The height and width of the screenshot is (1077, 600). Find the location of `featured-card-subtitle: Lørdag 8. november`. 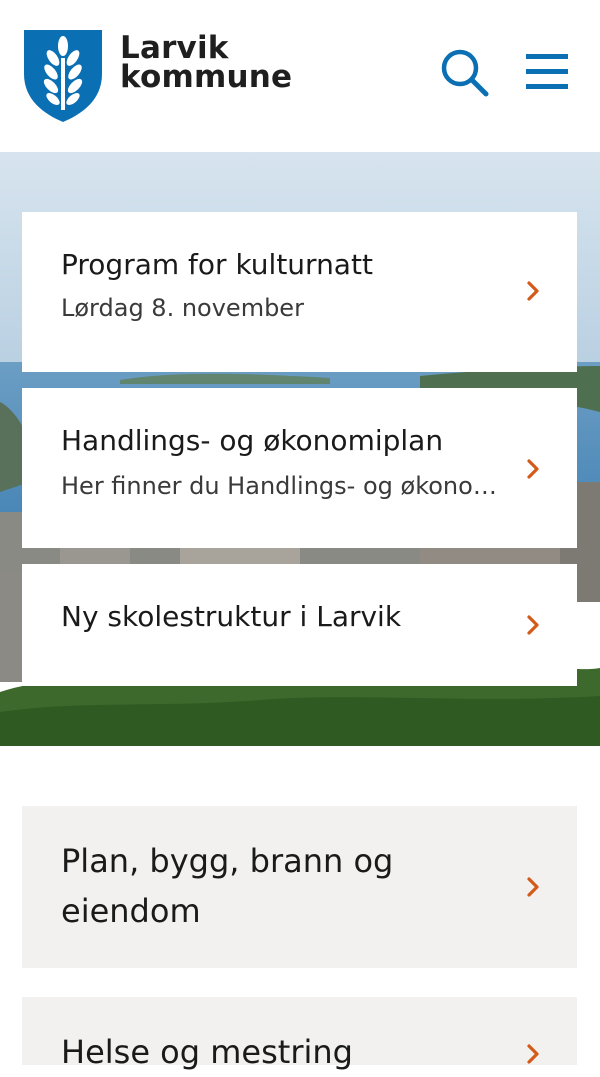

featured-card-subtitle: Lørdag 8. november is located at coordinates (182, 308).